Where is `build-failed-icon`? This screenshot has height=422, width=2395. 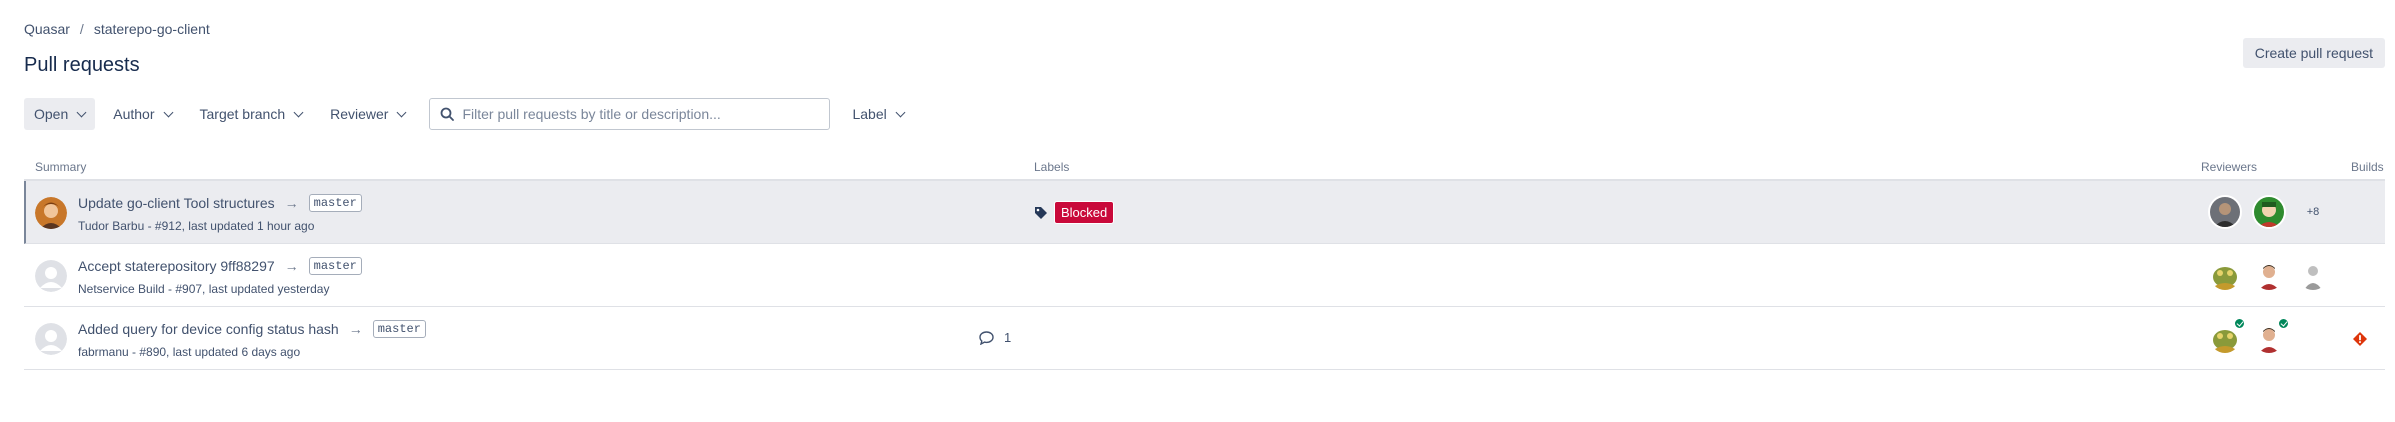
build-failed-icon is located at coordinates (2360, 339).